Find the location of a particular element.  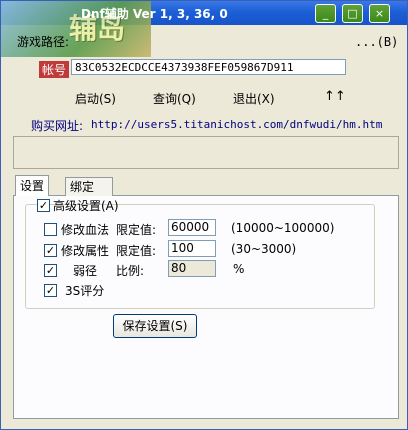

tab-bind: 绑定 is located at coordinates (89, 186).